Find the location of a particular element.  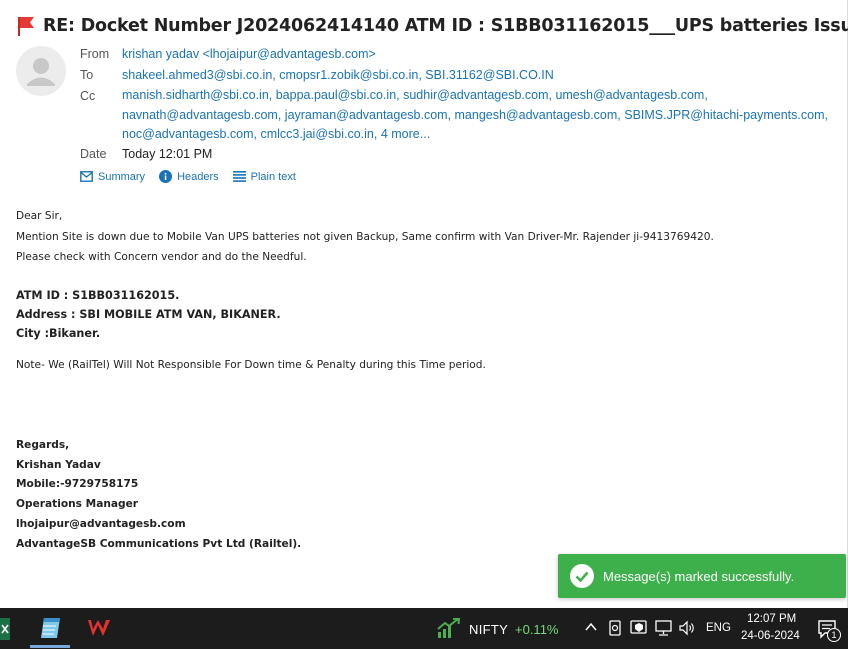

headers-label: Headers is located at coordinates (198, 176).